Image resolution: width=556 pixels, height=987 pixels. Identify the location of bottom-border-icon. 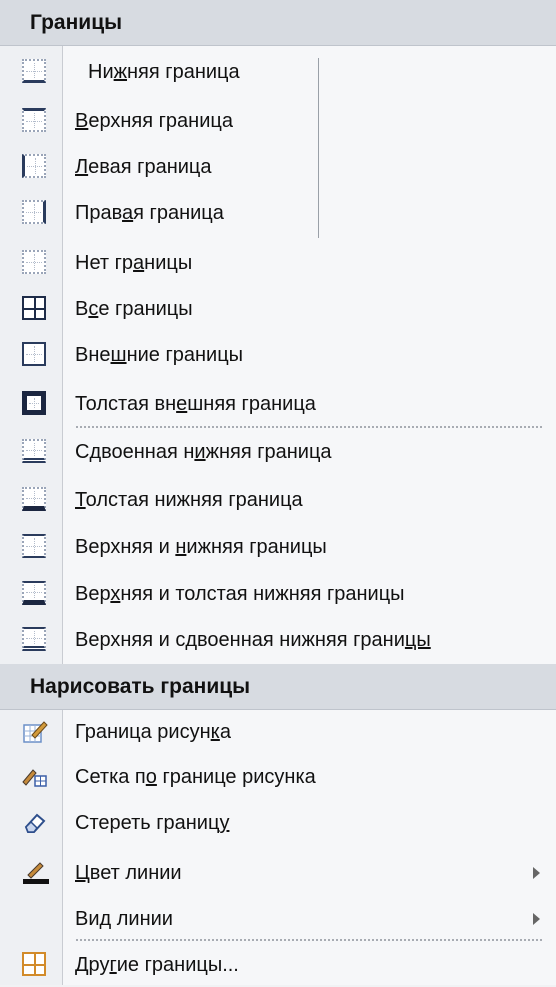
(34, 71).